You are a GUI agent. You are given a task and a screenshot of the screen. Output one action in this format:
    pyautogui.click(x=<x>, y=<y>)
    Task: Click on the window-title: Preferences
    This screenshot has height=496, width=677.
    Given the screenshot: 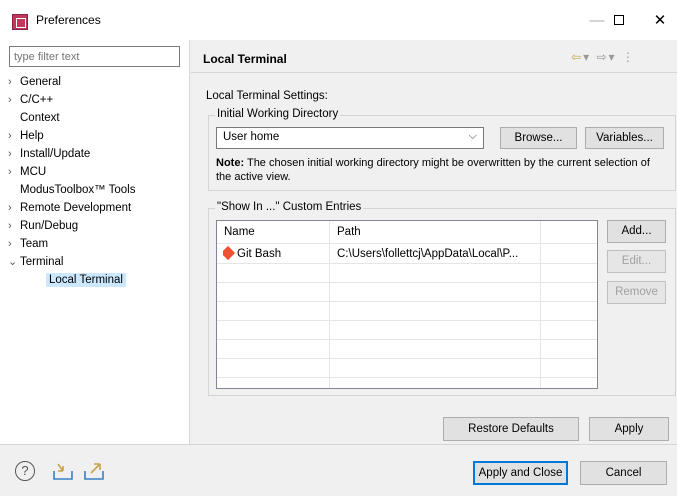 What is the action you would take?
    pyautogui.click(x=68, y=20)
    